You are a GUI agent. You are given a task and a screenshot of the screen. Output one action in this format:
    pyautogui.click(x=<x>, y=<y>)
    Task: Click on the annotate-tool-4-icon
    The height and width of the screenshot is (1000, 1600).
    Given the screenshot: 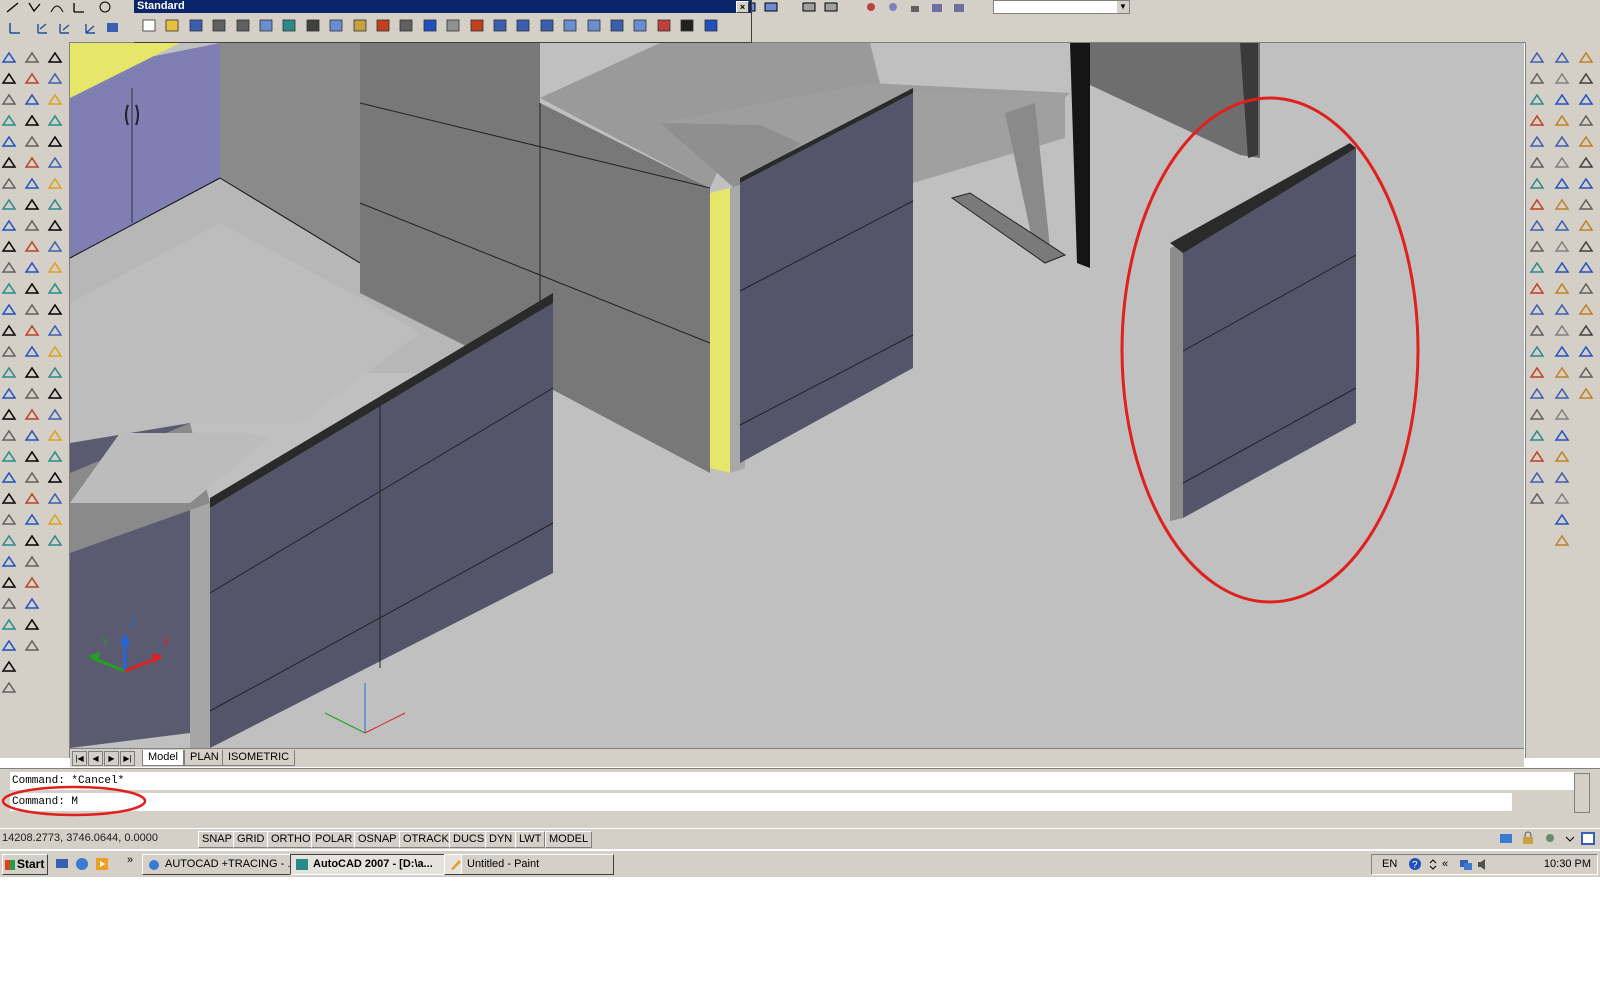 What is the action you would take?
    pyautogui.click(x=55, y=121)
    